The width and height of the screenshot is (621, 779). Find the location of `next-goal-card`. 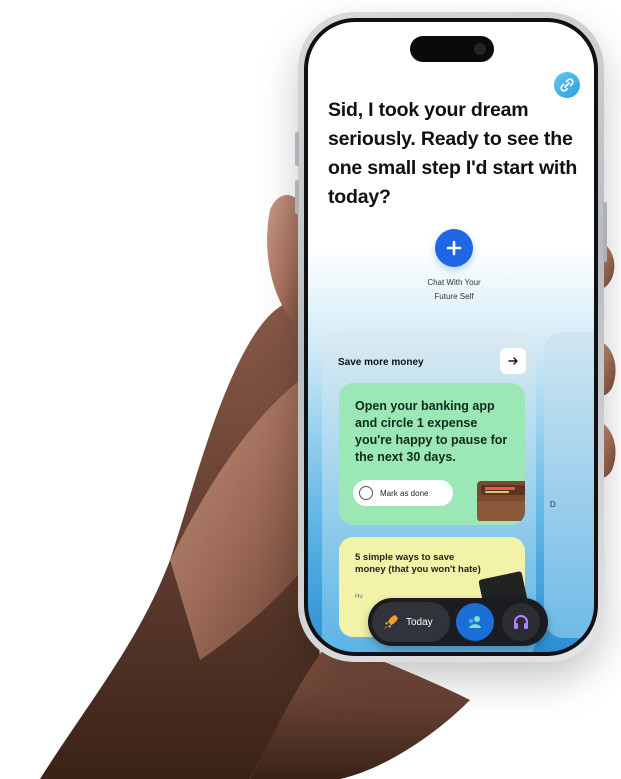

next-goal-card is located at coordinates (569, 485).